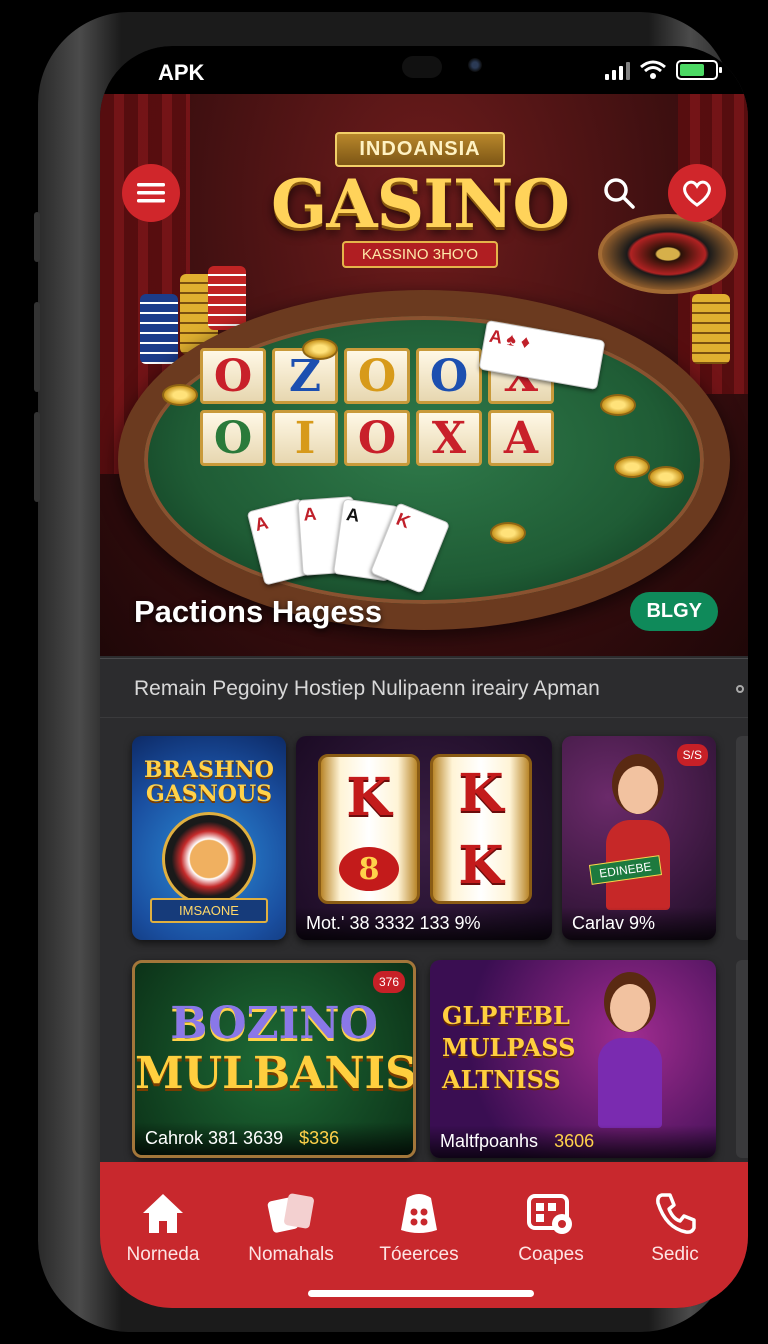 The height and width of the screenshot is (1344, 768). Describe the element at coordinates (37, 347) in the screenshot. I see `volume-up-button` at that location.